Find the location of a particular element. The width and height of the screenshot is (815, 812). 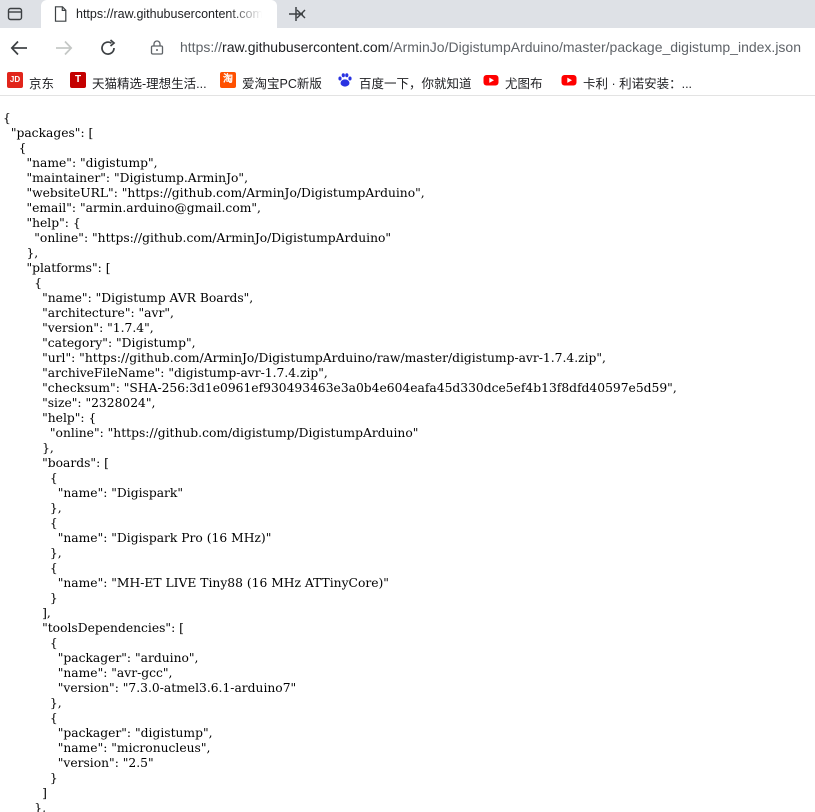

json-line: "email": "armin.arduino@gmail.com", is located at coordinates (143, 208).